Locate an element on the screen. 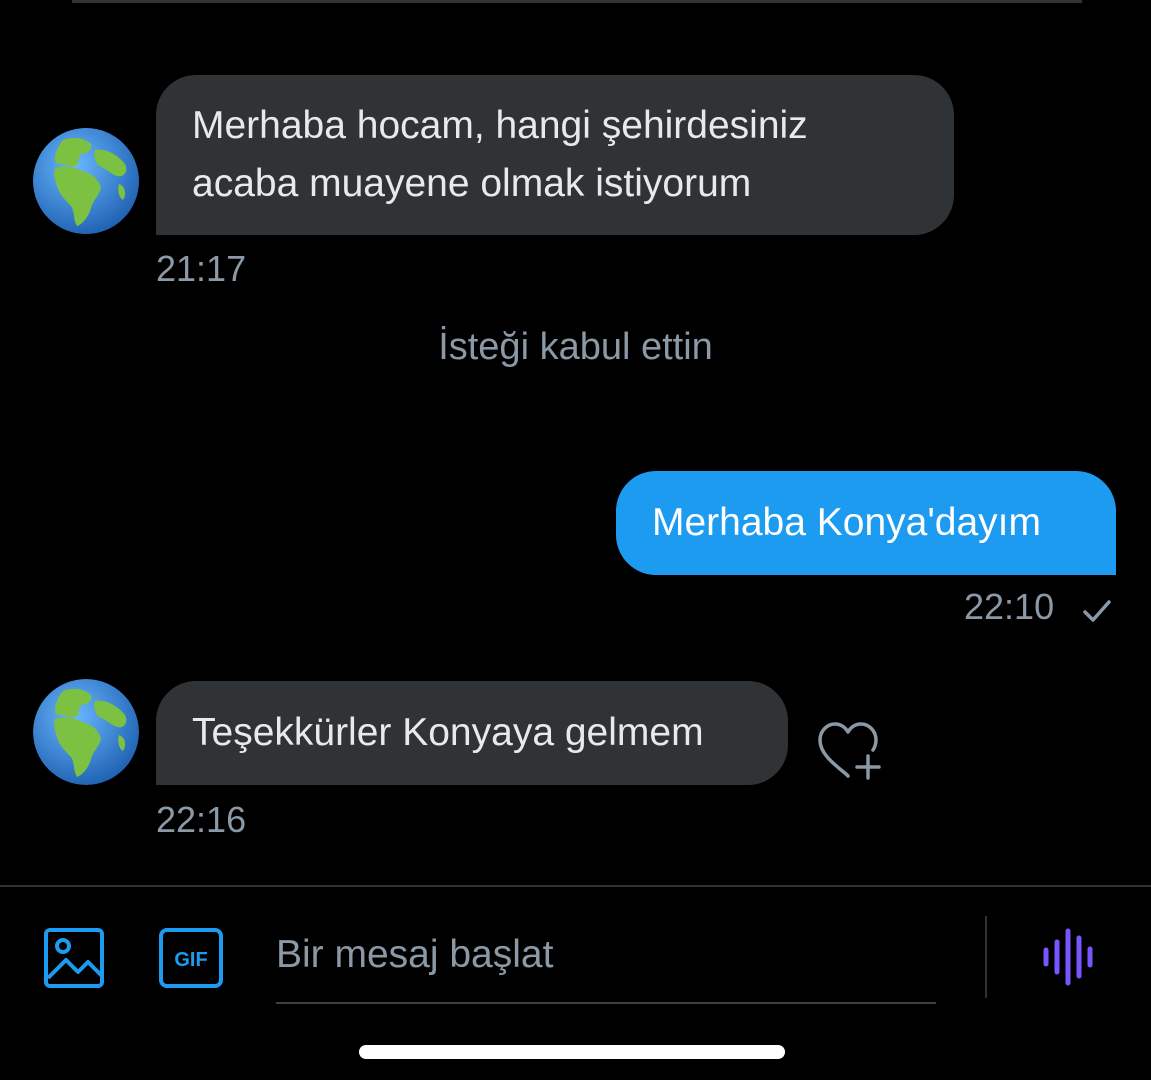  request-accepted-note: İsteği kabul ettin is located at coordinates (575, 347).